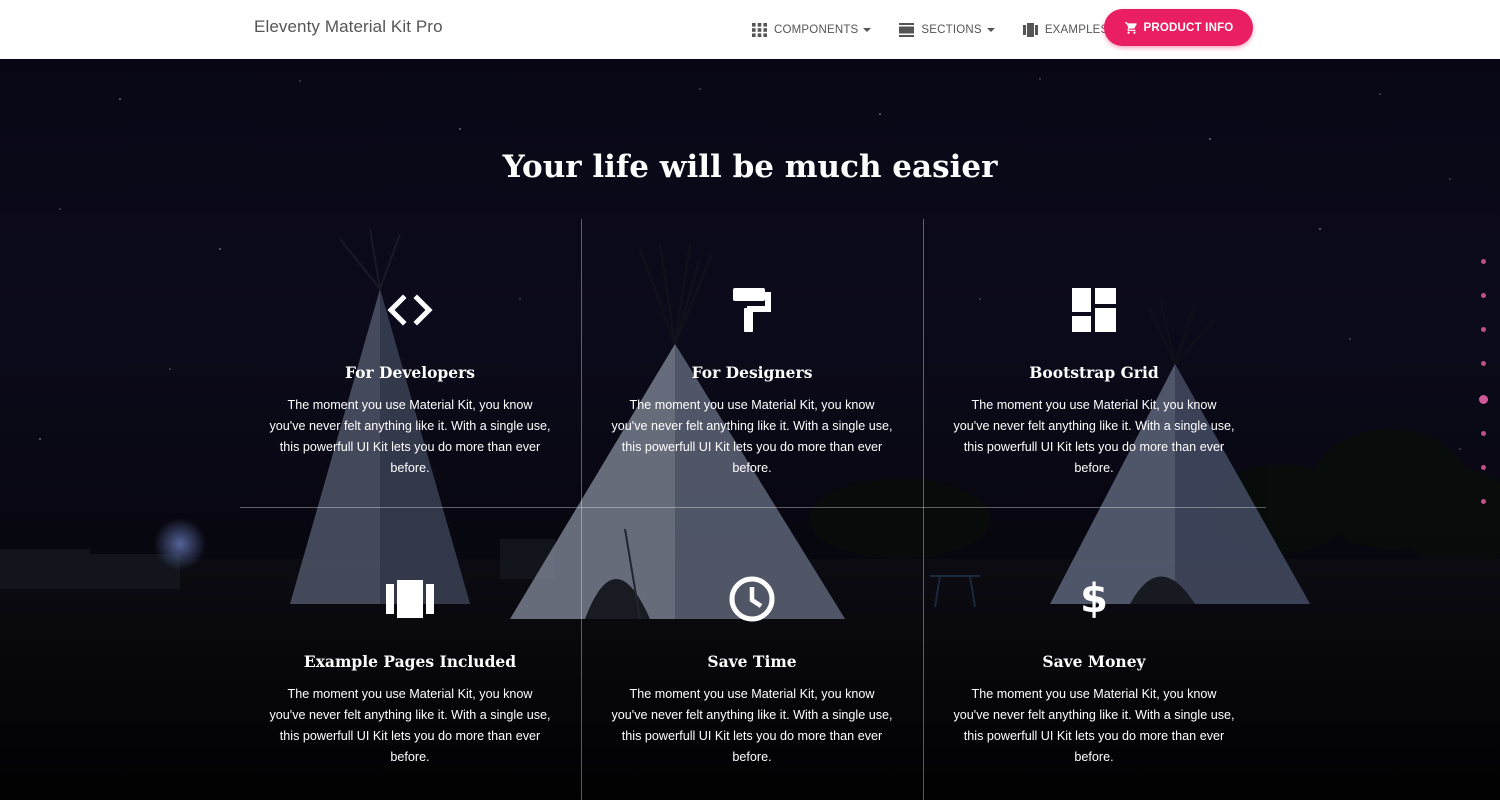 The height and width of the screenshot is (800, 1500). Describe the element at coordinates (1130, 27) in the screenshot. I see `shopping-cart-icon` at that location.